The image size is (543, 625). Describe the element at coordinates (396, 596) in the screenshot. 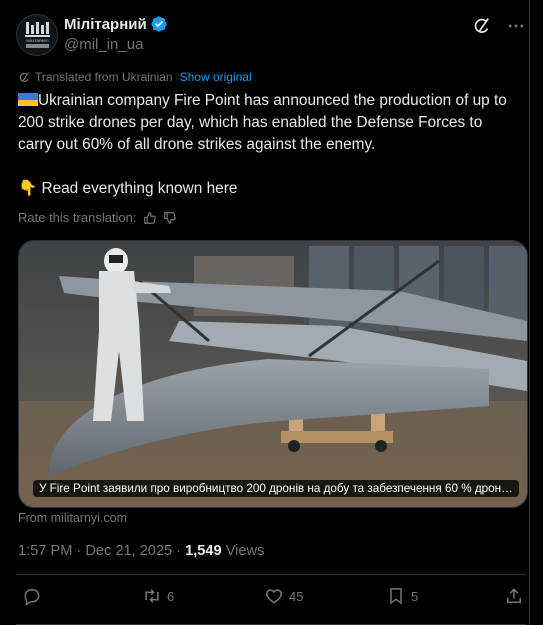

I see `bookmark-icon` at that location.